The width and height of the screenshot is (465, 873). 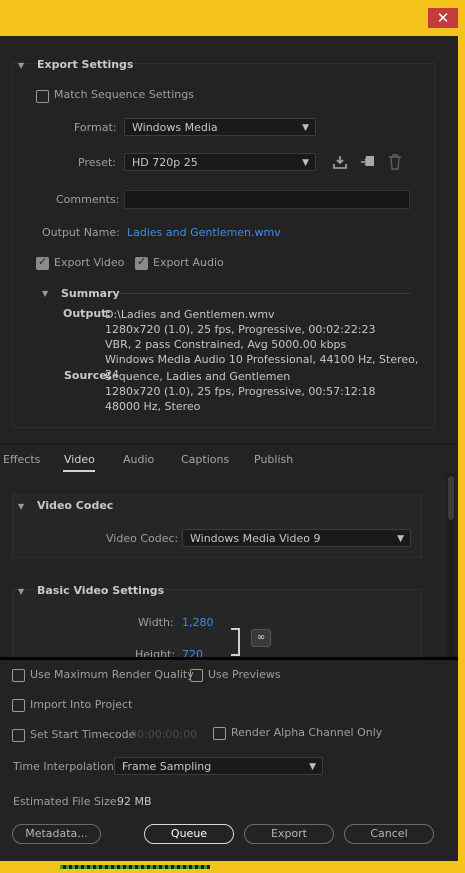 I want to click on export-video-checkbox, so click(x=42, y=262).